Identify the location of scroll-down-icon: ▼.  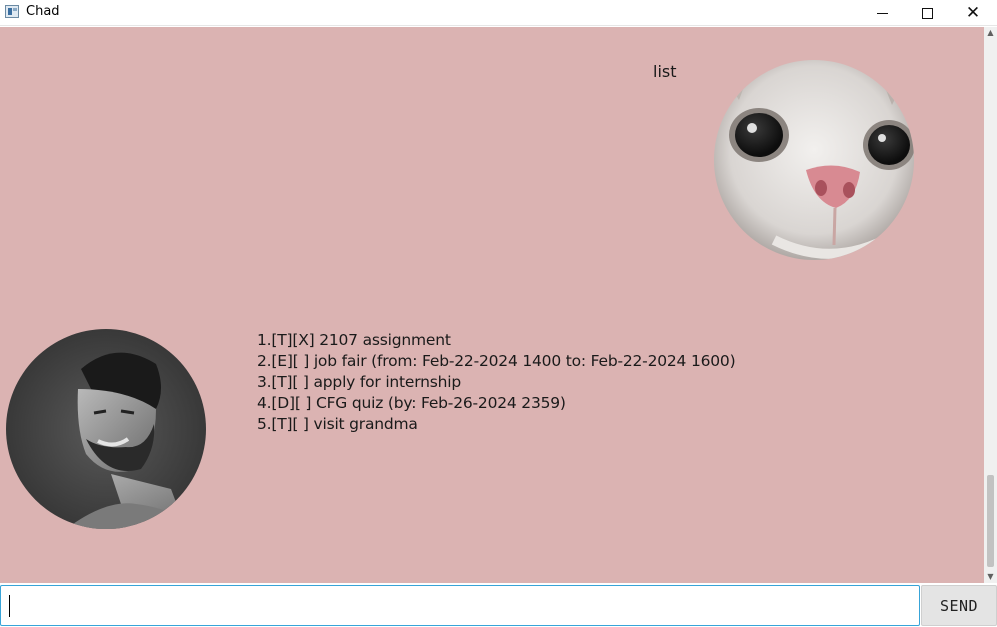
(990, 576).